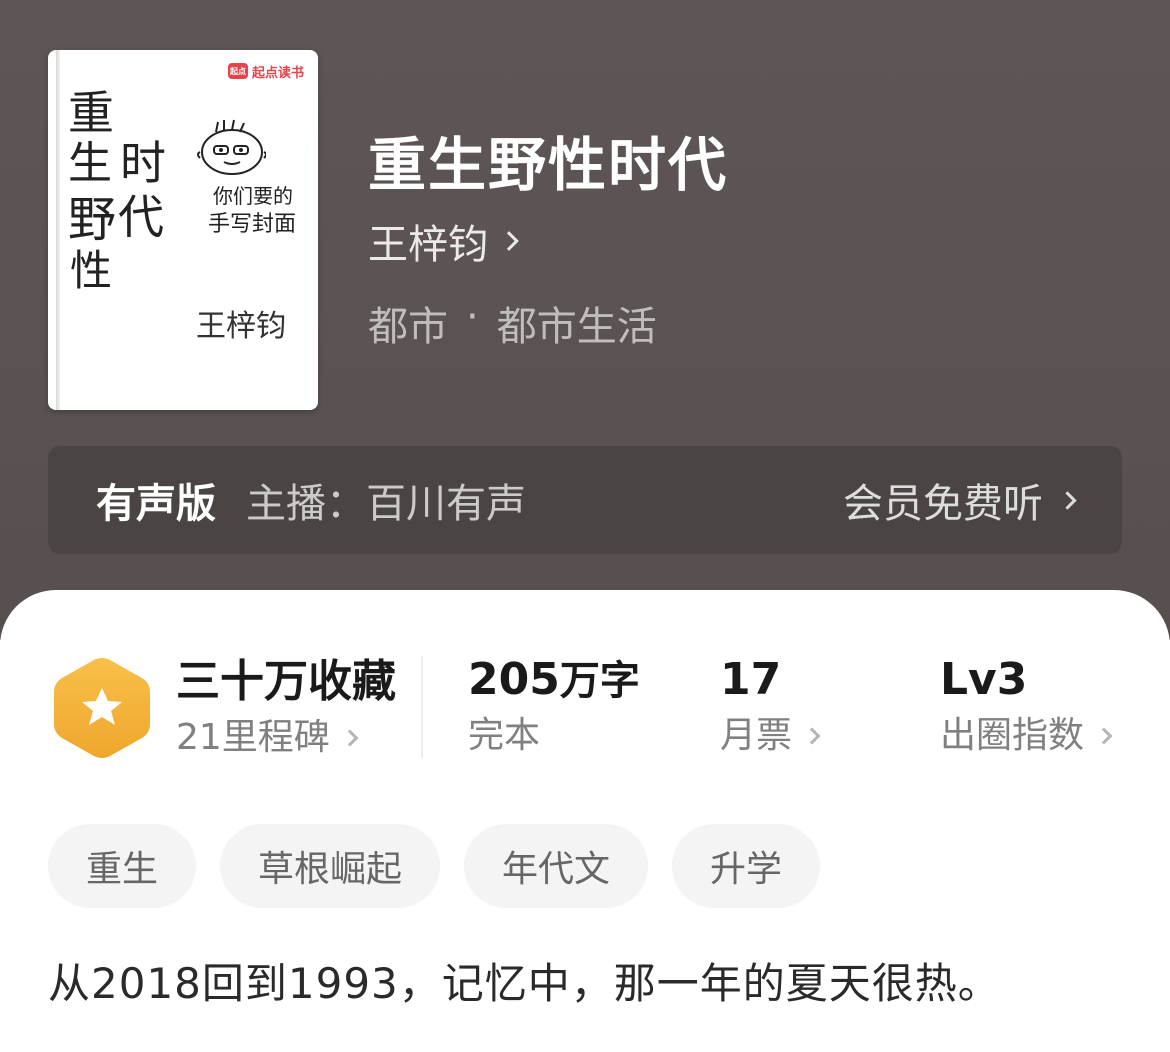 The height and width of the screenshot is (1052, 1170). Describe the element at coordinates (524, 980) in the screenshot. I see `book-description: 从2018回到1993，记忆中，那一年的夏天很热。` at that location.